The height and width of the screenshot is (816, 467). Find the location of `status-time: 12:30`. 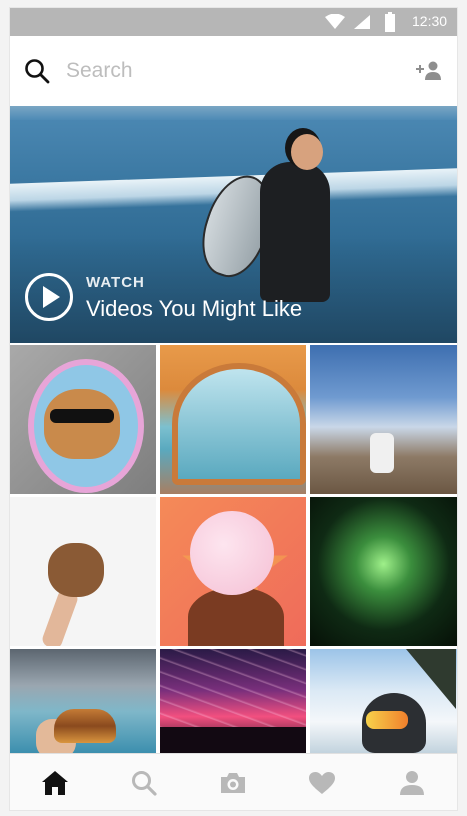

status-time: 12:30 is located at coordinates (430, 21).